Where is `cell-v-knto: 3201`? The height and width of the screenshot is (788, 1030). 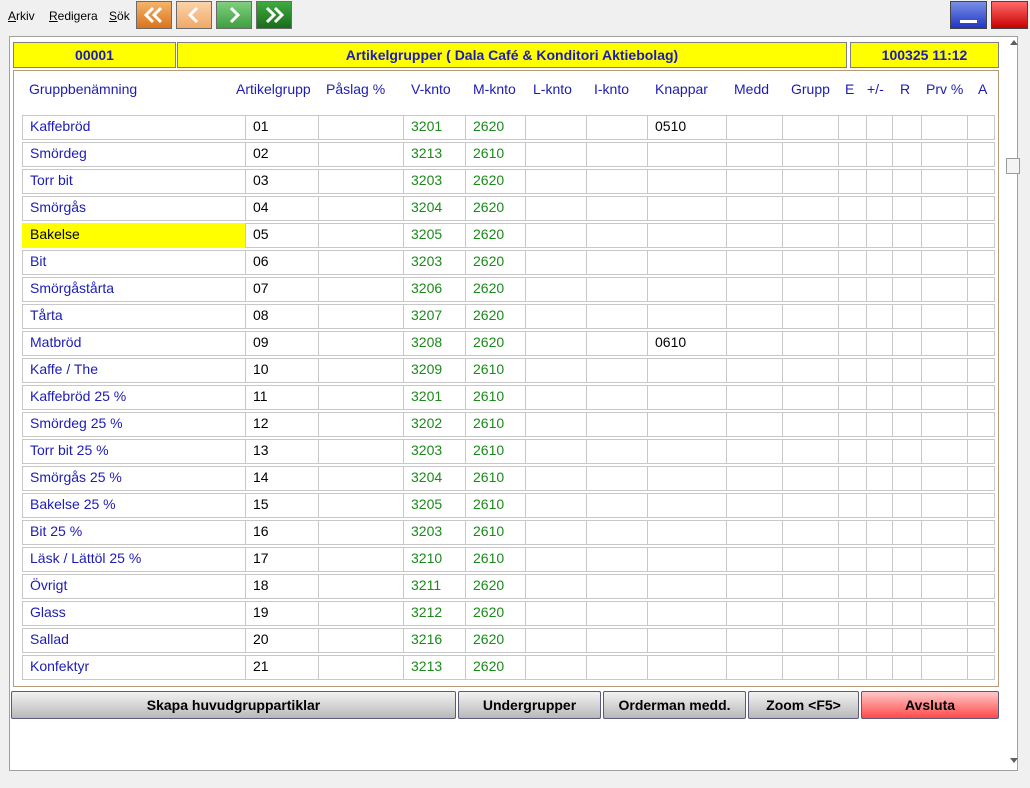
cell-v-knto: 3201 is located at coordinates (434, 127).